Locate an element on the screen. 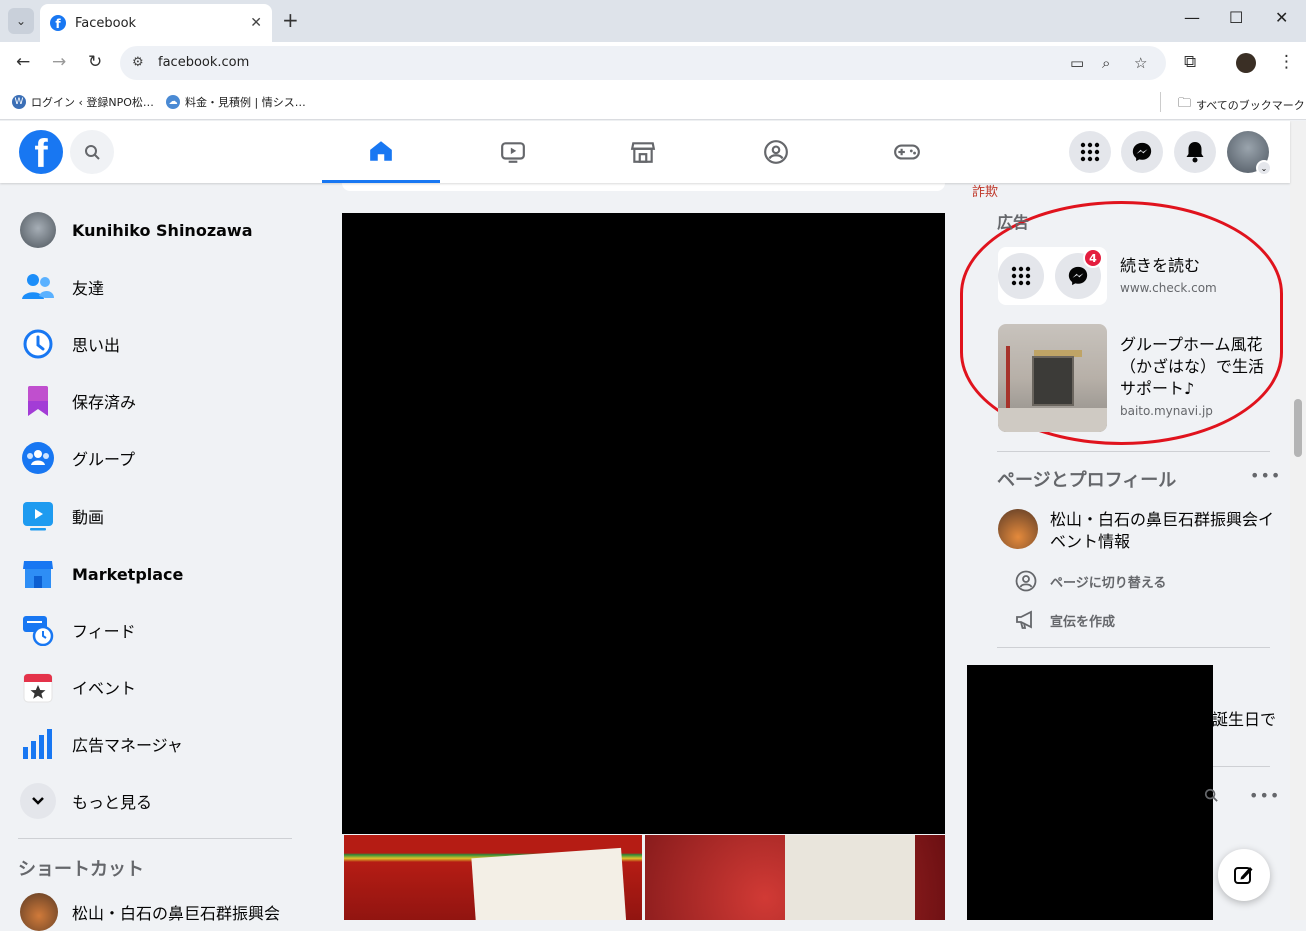 The image size is (1306, 931). all-bookmarks-button: 🗀 すべてのブックマーク is located at coordinates (1241, 105).